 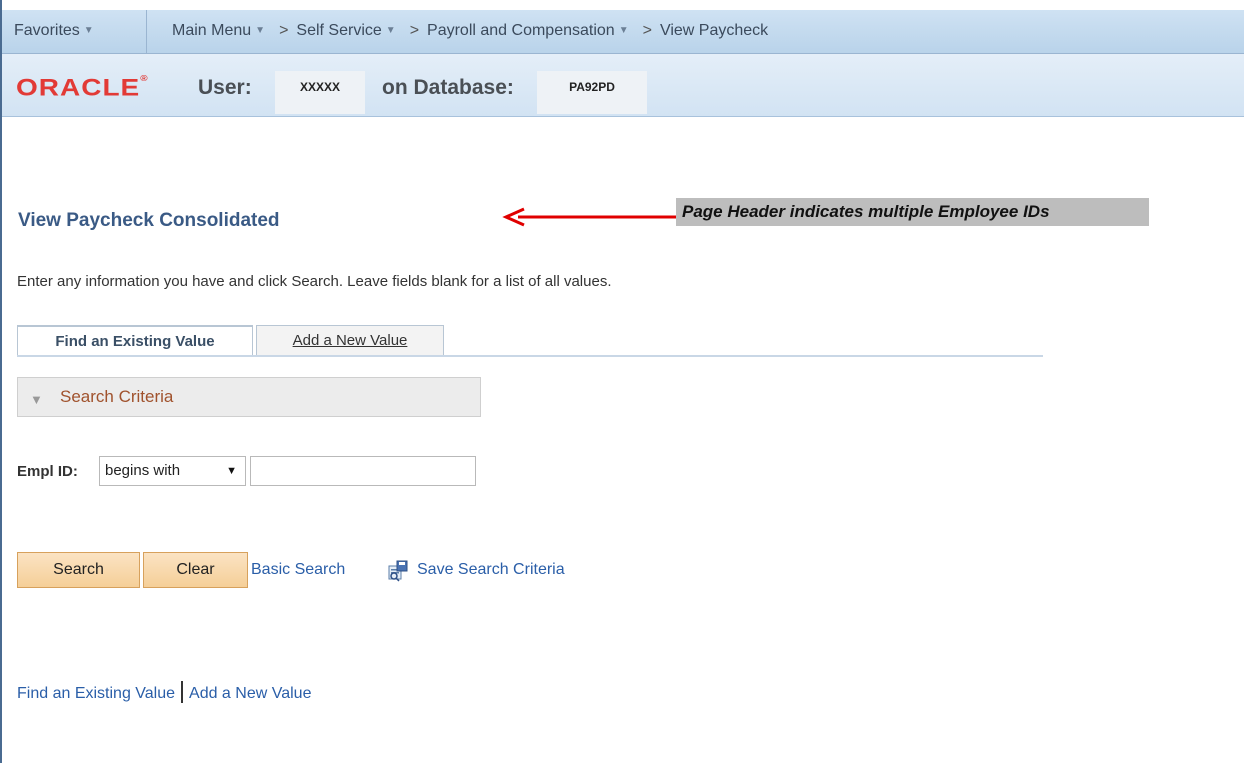 I want to click on basic-search-link: Basic Search, so click(x=298, y=570).